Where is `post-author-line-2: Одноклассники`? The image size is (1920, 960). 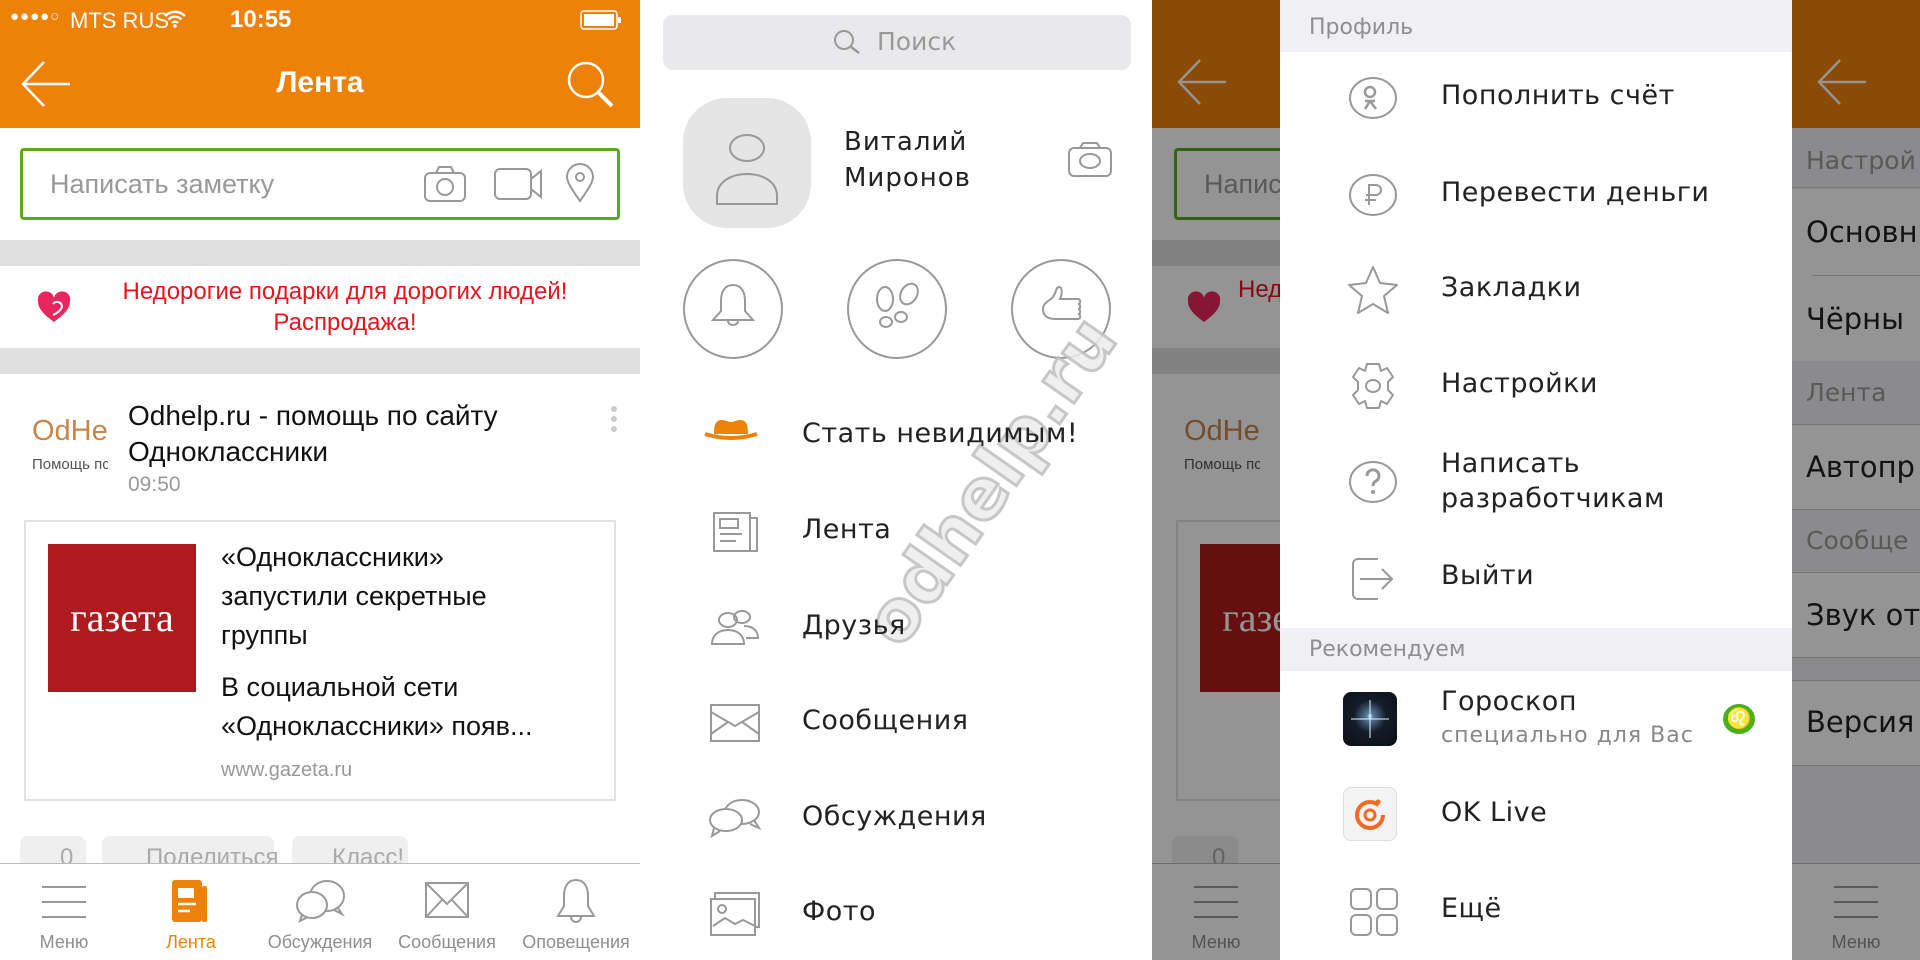
post-author-line-2: Одноклассники is located at coordinates (228, 451).